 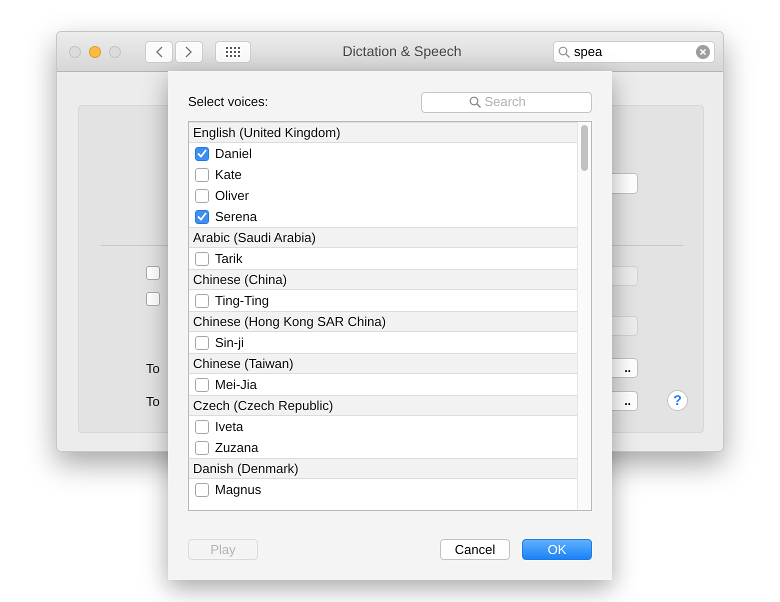 I want to click on voice-name: Tarik, so click(x=228, y=259).